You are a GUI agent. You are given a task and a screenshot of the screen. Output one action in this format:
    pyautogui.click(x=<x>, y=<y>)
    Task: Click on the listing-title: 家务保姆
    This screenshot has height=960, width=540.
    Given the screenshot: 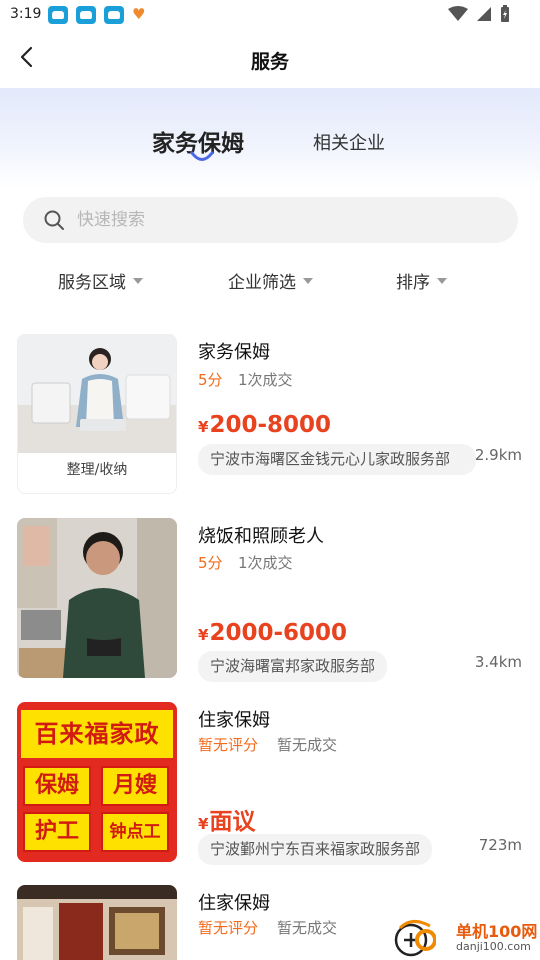 What is the action you would take?
    pyautogui.click(x=234, y=352)
    